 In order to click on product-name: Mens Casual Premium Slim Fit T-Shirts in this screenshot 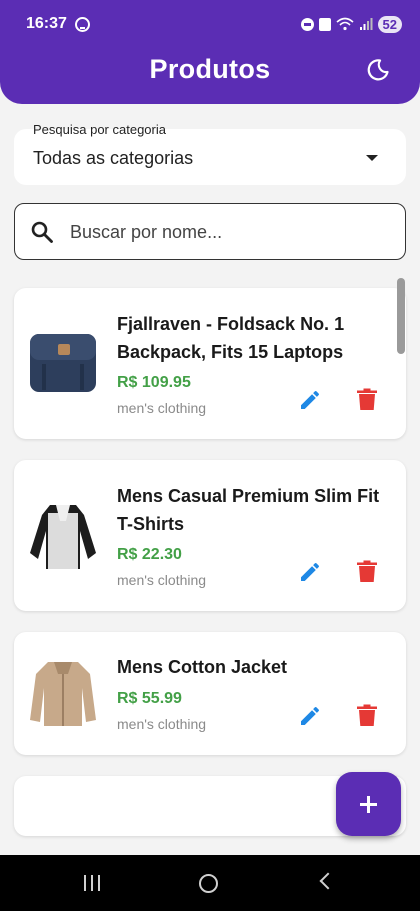, I will do `click(248, 510)`.